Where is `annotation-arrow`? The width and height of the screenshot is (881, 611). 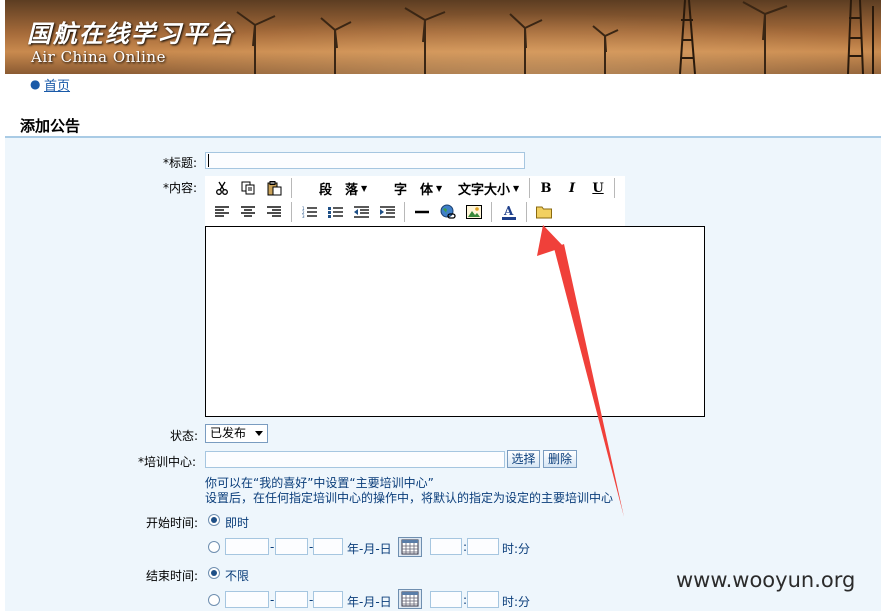 annotation-arrow is located at coordinates (580, 371).